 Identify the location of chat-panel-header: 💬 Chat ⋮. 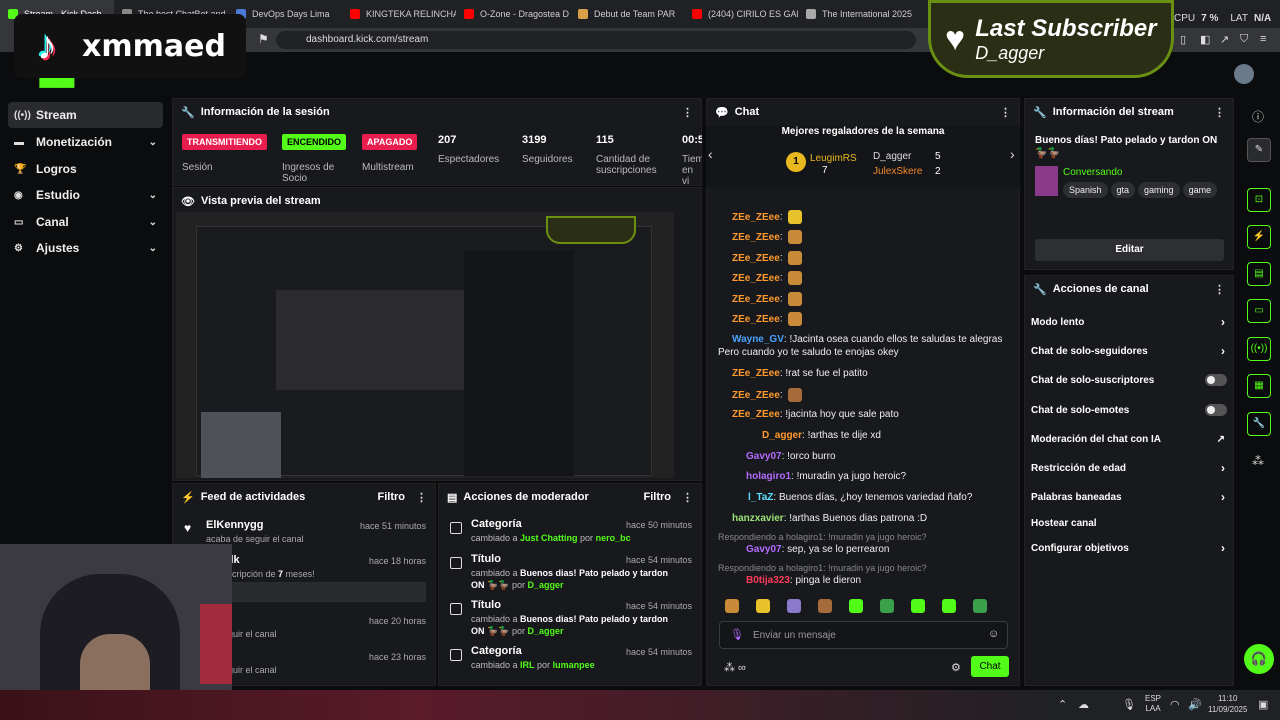
(863, 112).